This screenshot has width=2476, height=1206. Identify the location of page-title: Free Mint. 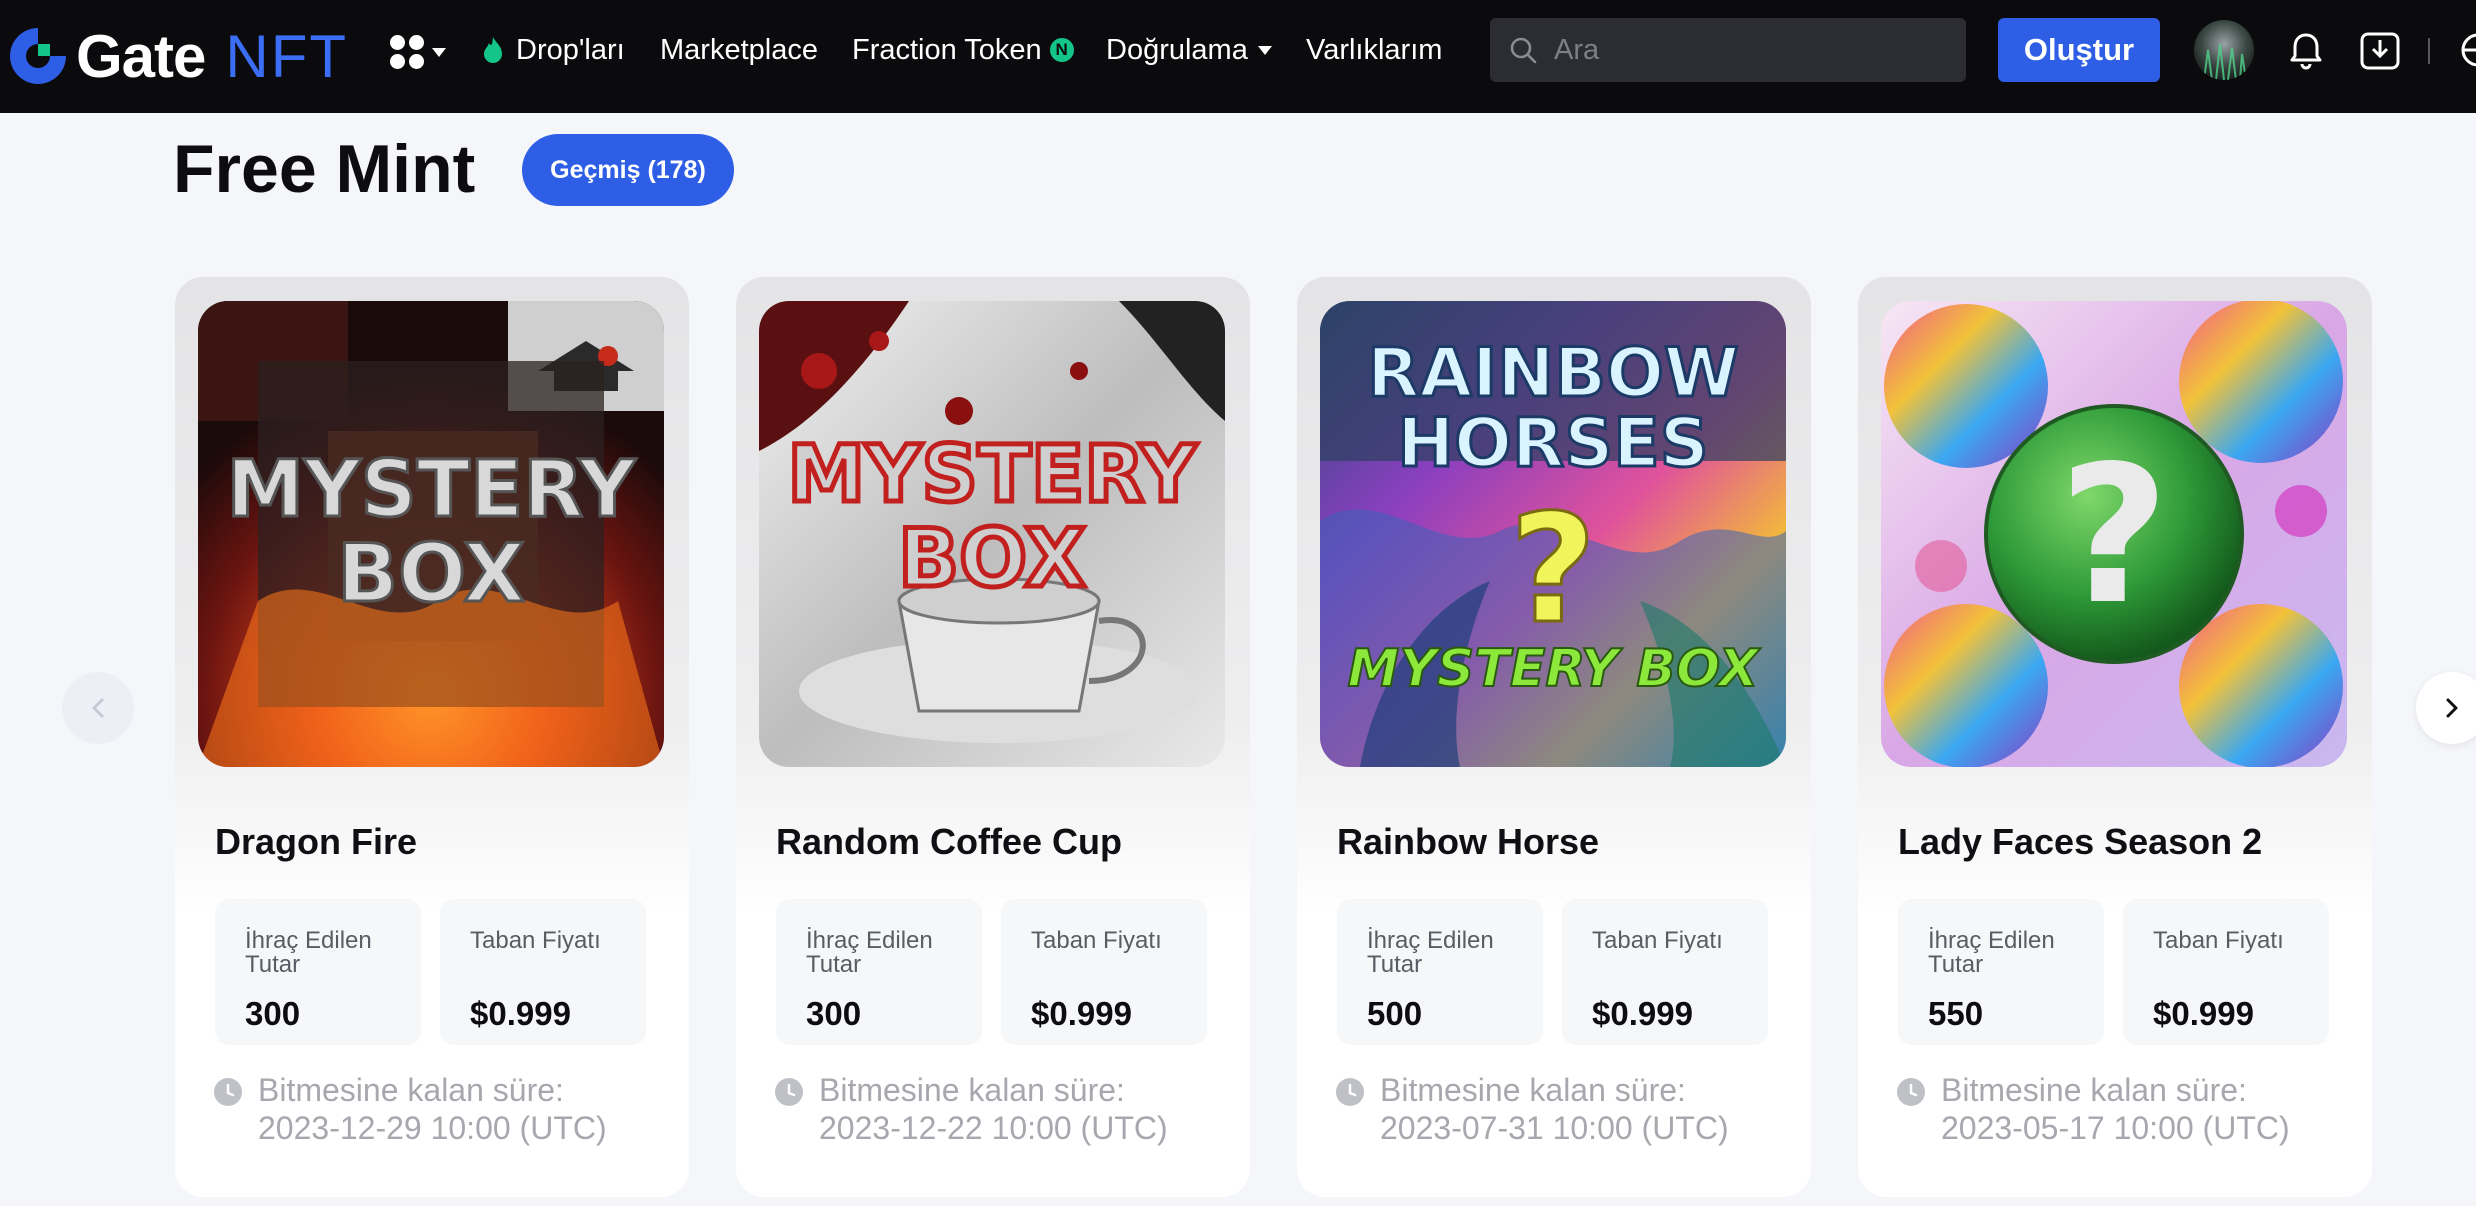
(324, 169).